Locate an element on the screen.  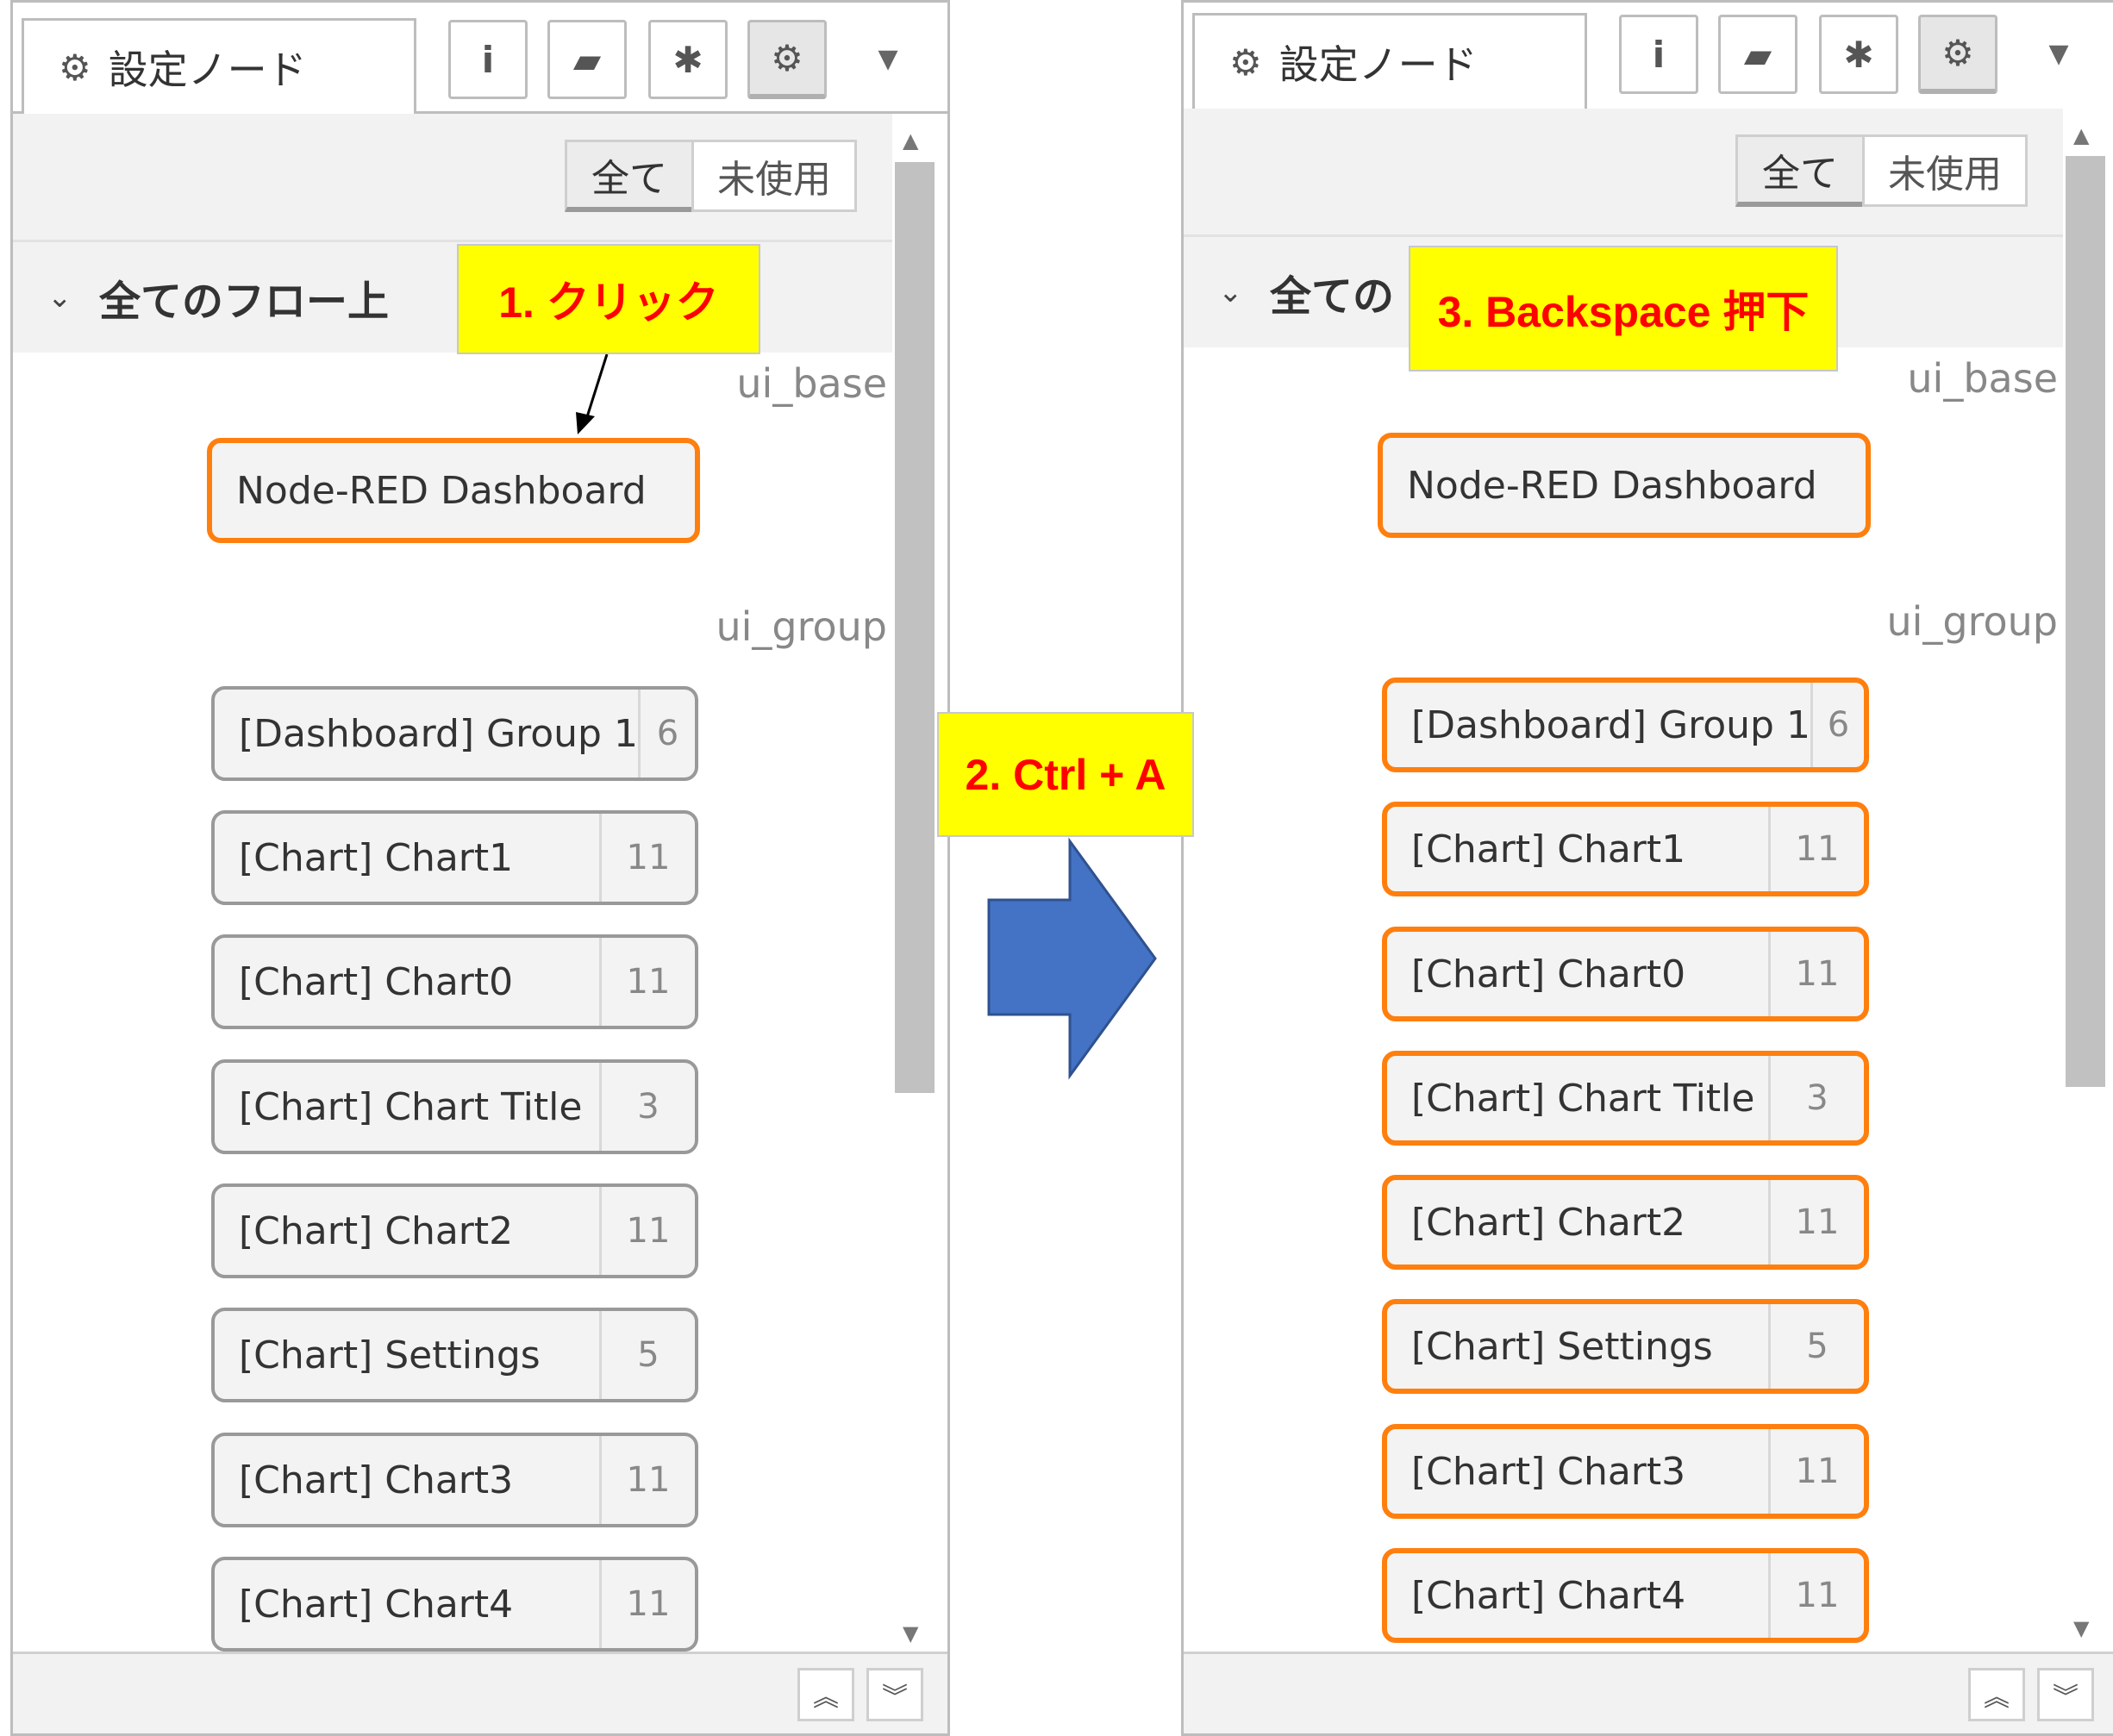
callout-step-2: 2. Ctrl + A is located at coordinates (1065, 774).